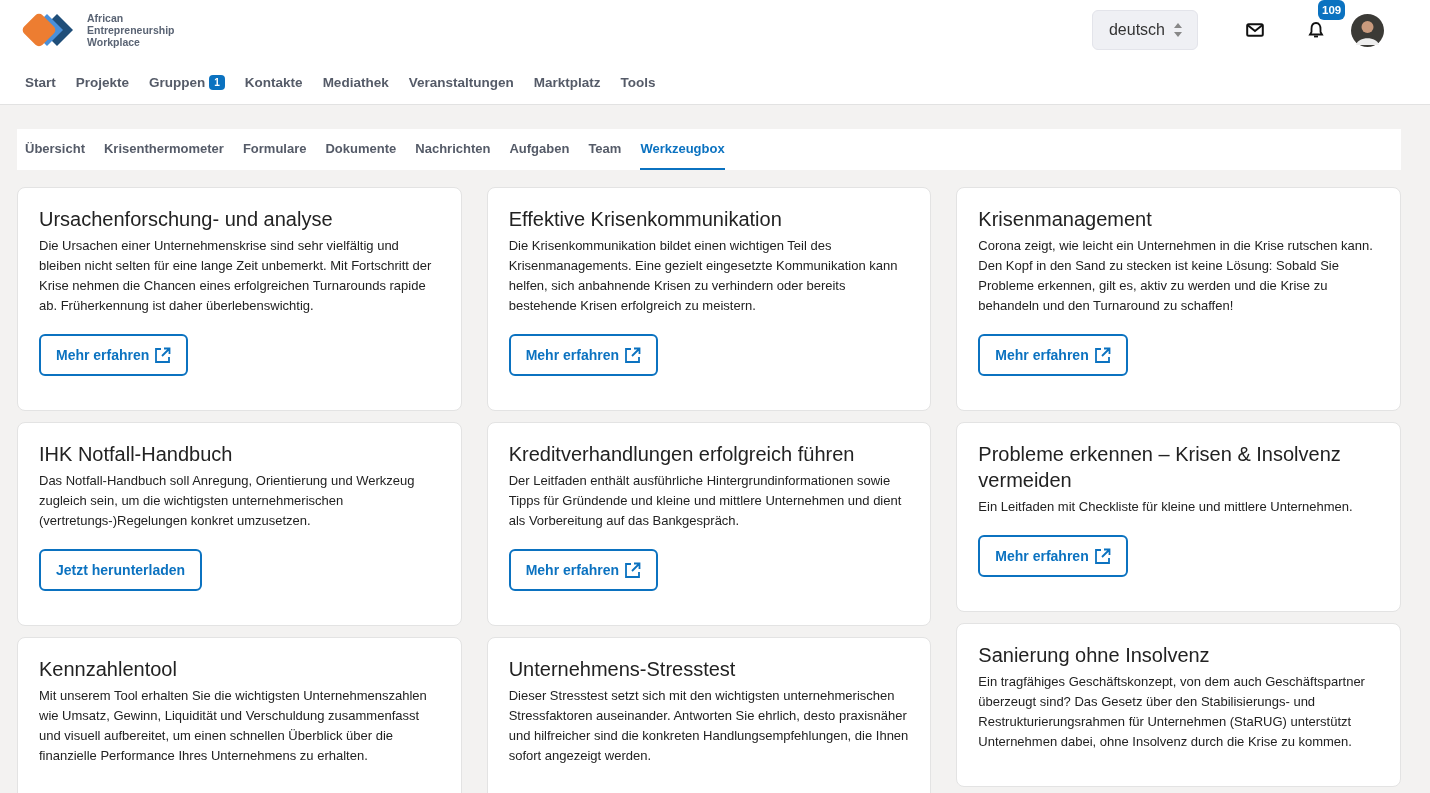 The width and height of the screenshot is (1430, 793). Describe the element at coordinates (163, 149) in the screenshot. I see `tab: Krisenthermometer` at that location.